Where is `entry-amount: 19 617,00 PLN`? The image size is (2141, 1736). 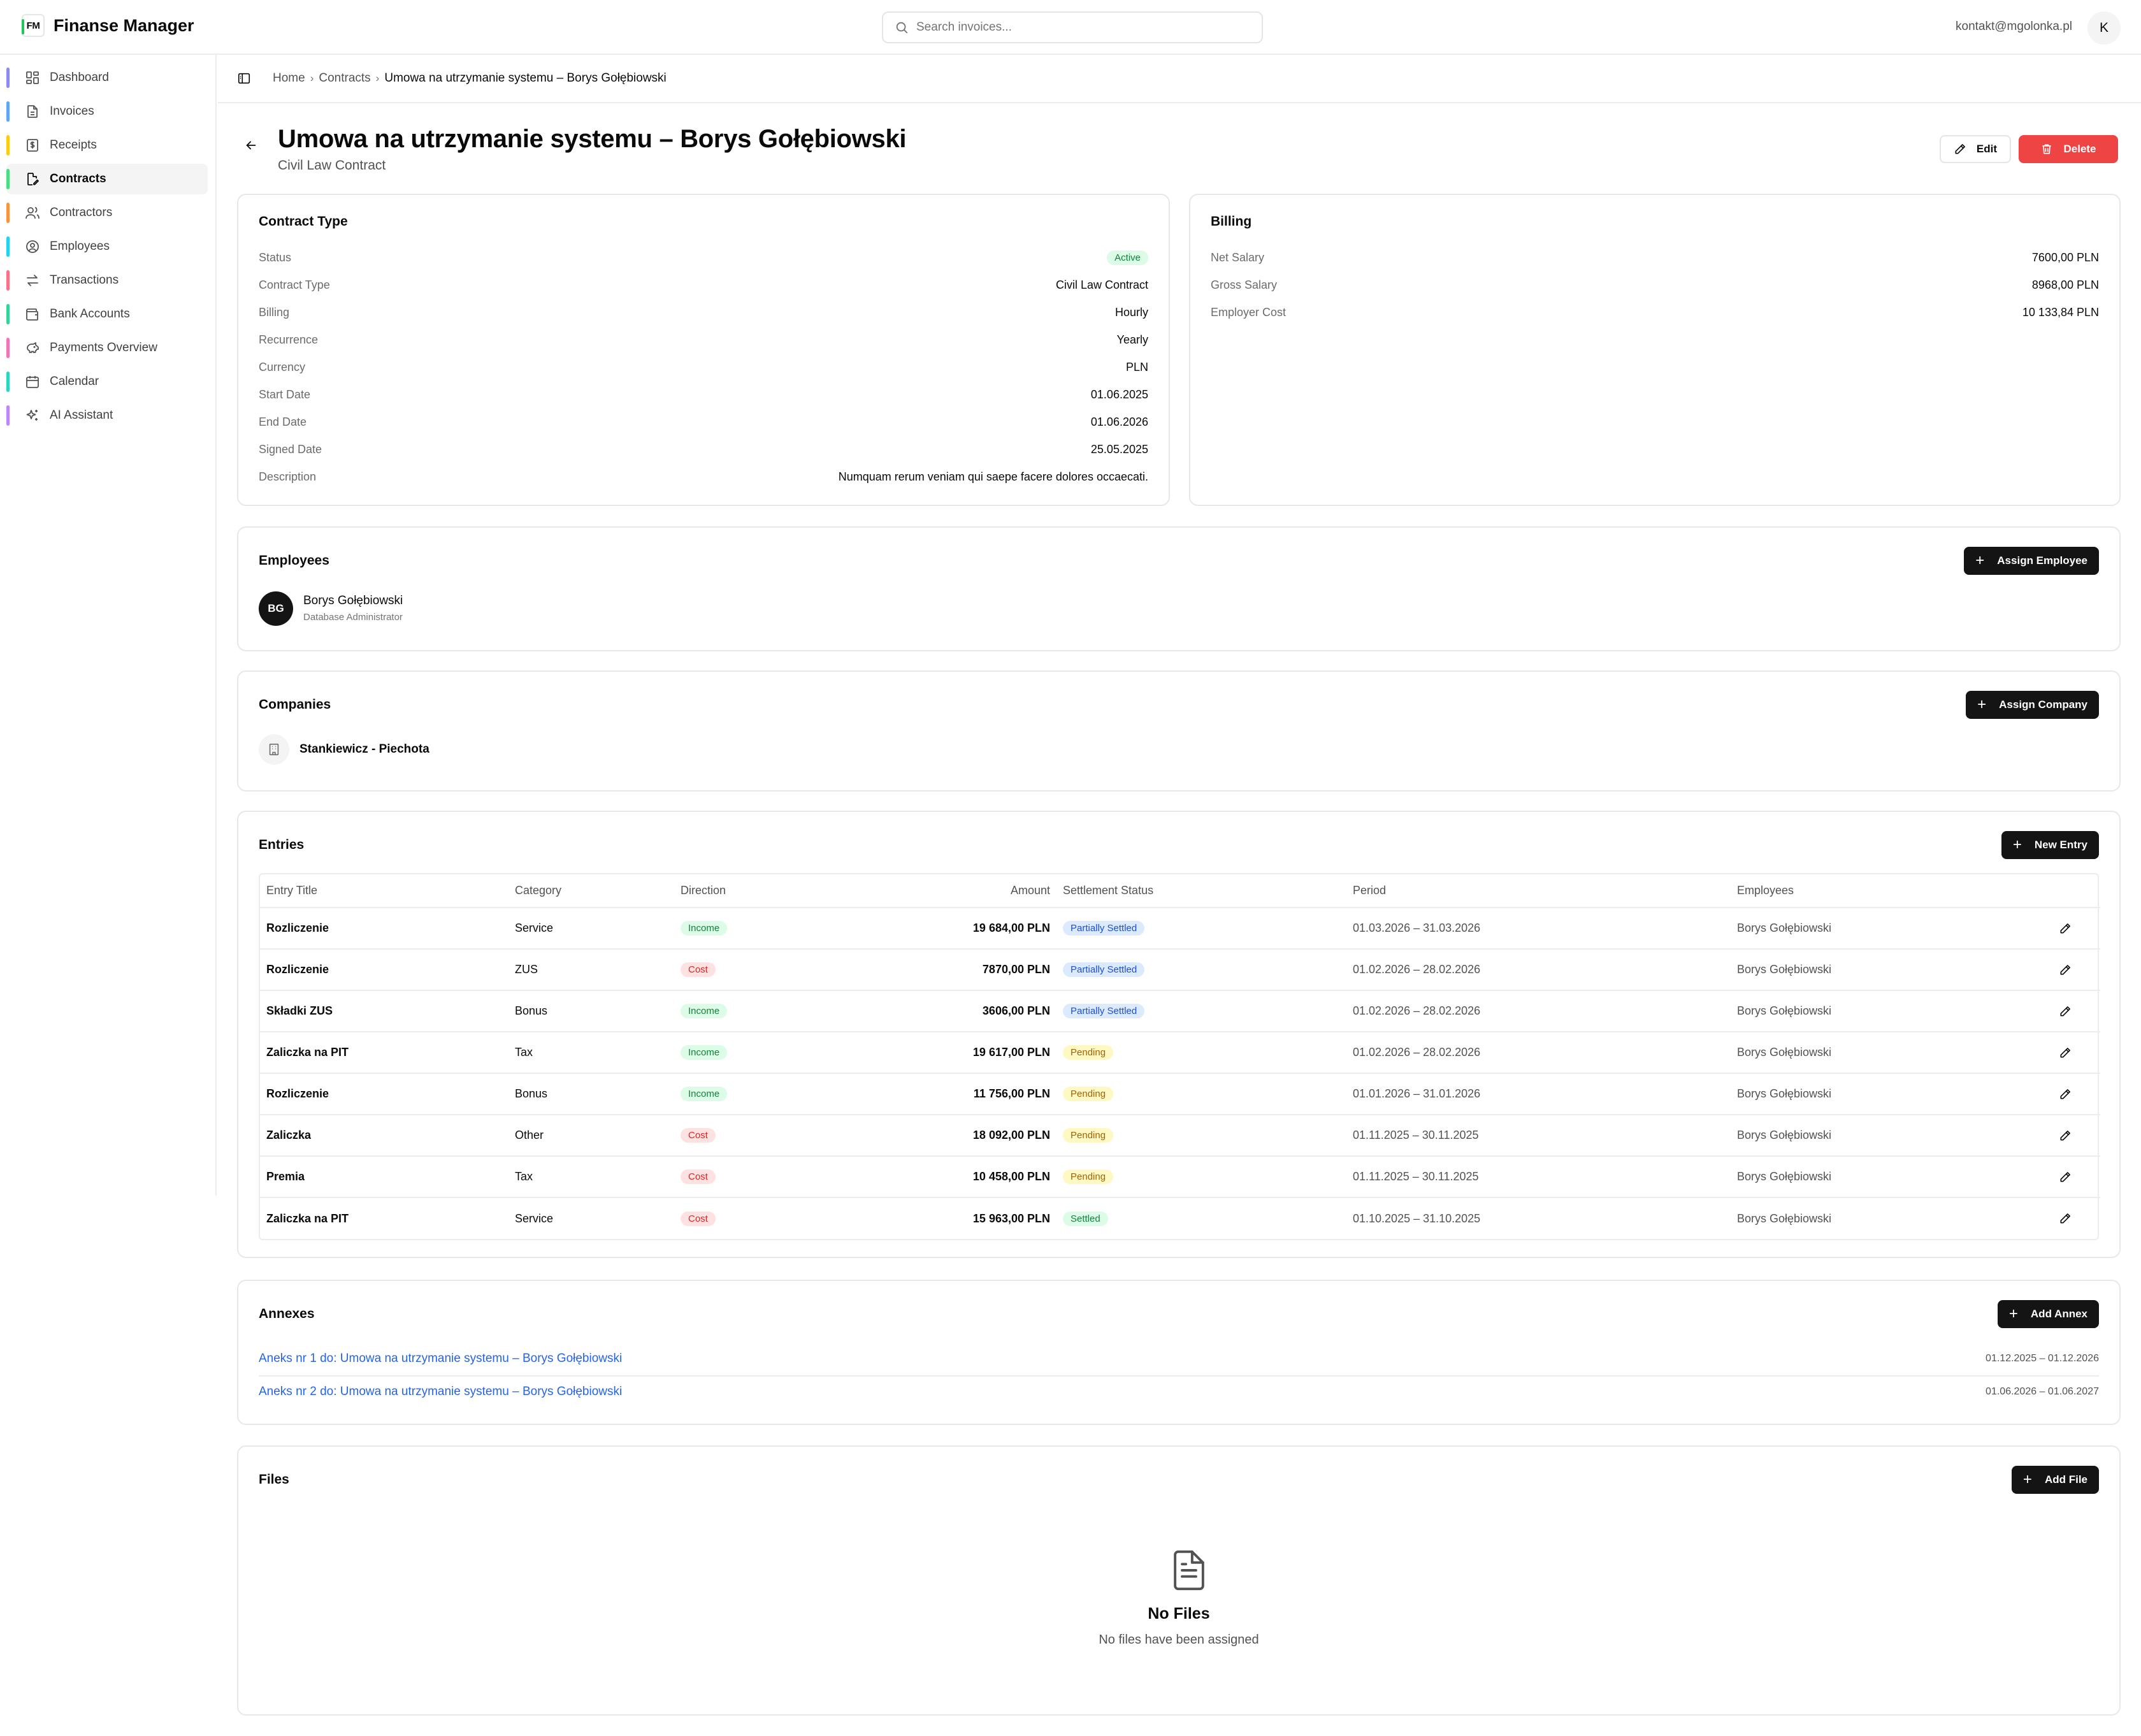 entry-amount: 19 617,00 PLN is located at coordinates (944, 1053).